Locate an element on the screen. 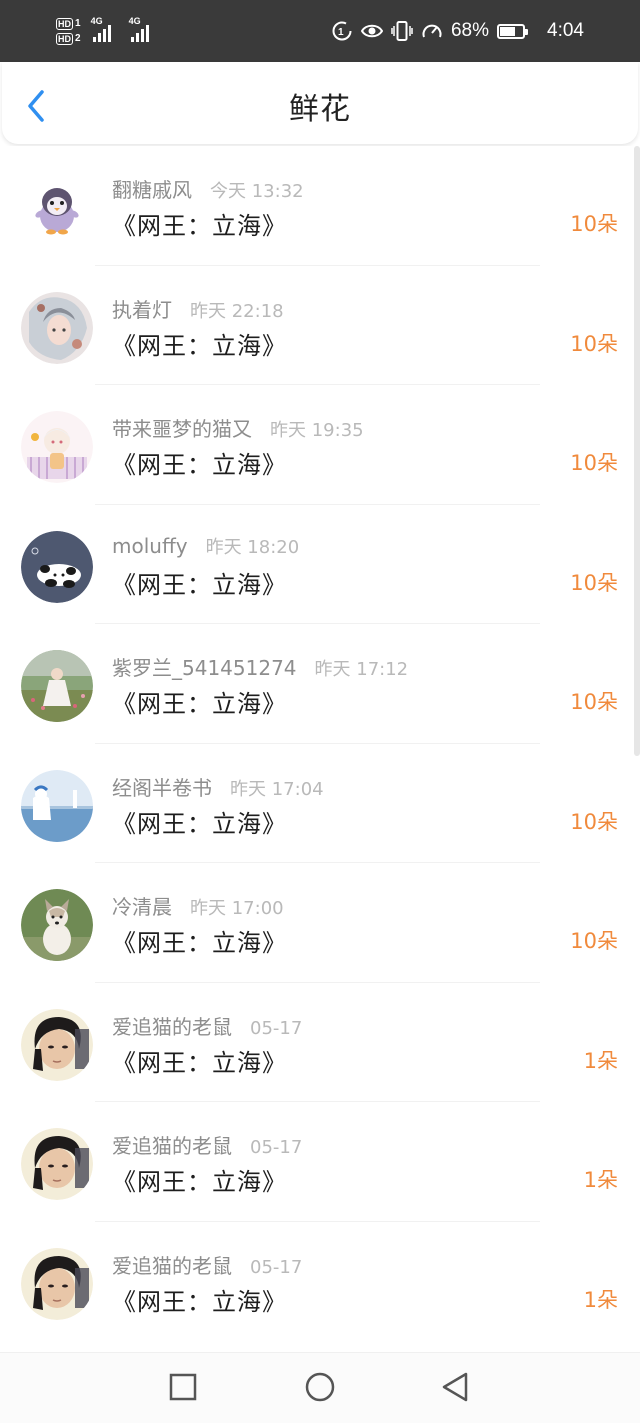  item-meta: 紫罗兰_541451274 昨天 17:12 is located at coordinates (260, 666).